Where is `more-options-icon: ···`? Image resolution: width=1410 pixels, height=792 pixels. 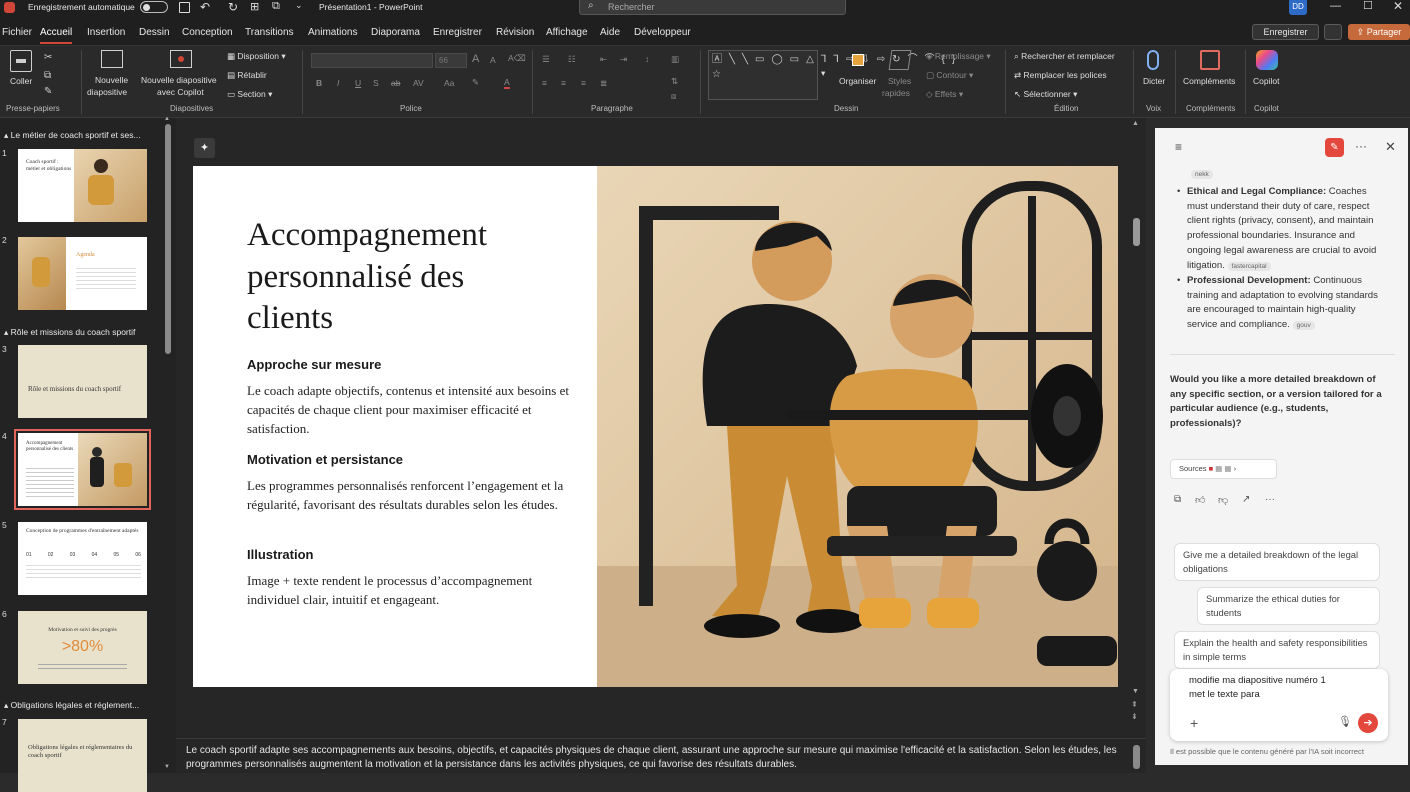 more-options-icon: ··· is located at coordinates (1270, 499).